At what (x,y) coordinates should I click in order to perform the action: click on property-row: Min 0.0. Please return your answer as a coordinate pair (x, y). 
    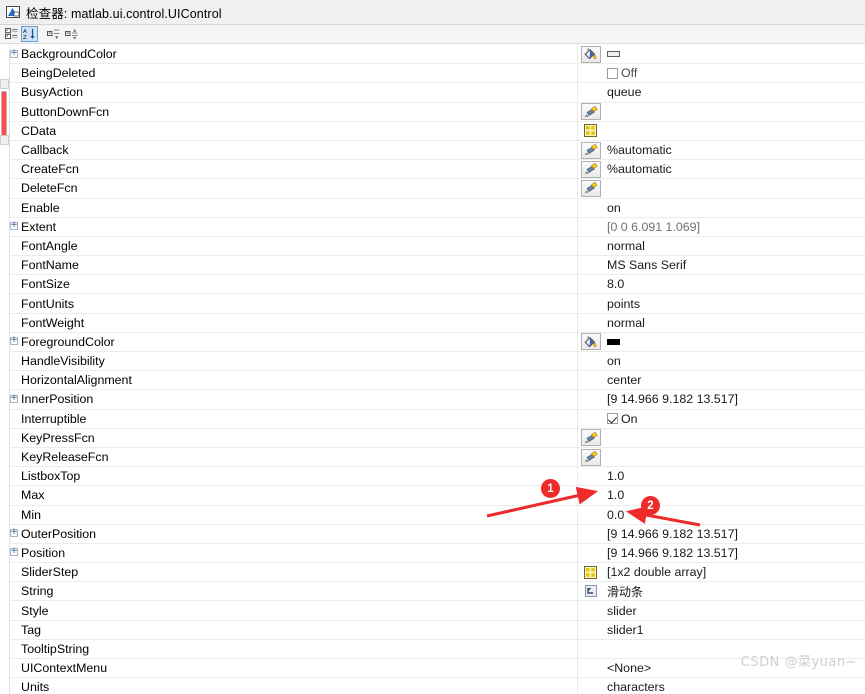
    Looking at the image, I should click on (437, 515).